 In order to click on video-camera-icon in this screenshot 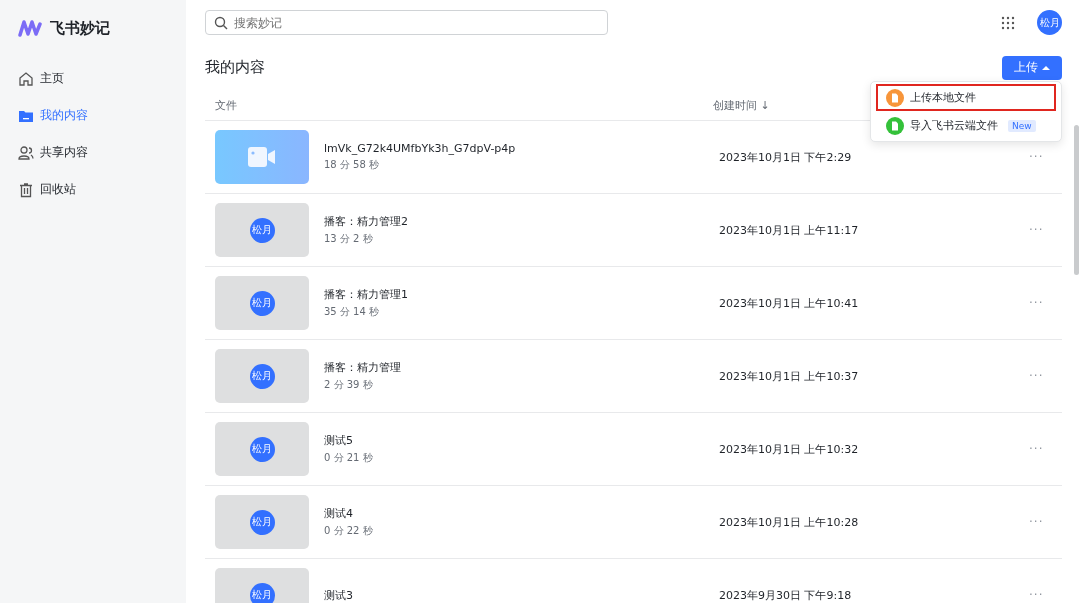, I will do `click(262, 157)`.